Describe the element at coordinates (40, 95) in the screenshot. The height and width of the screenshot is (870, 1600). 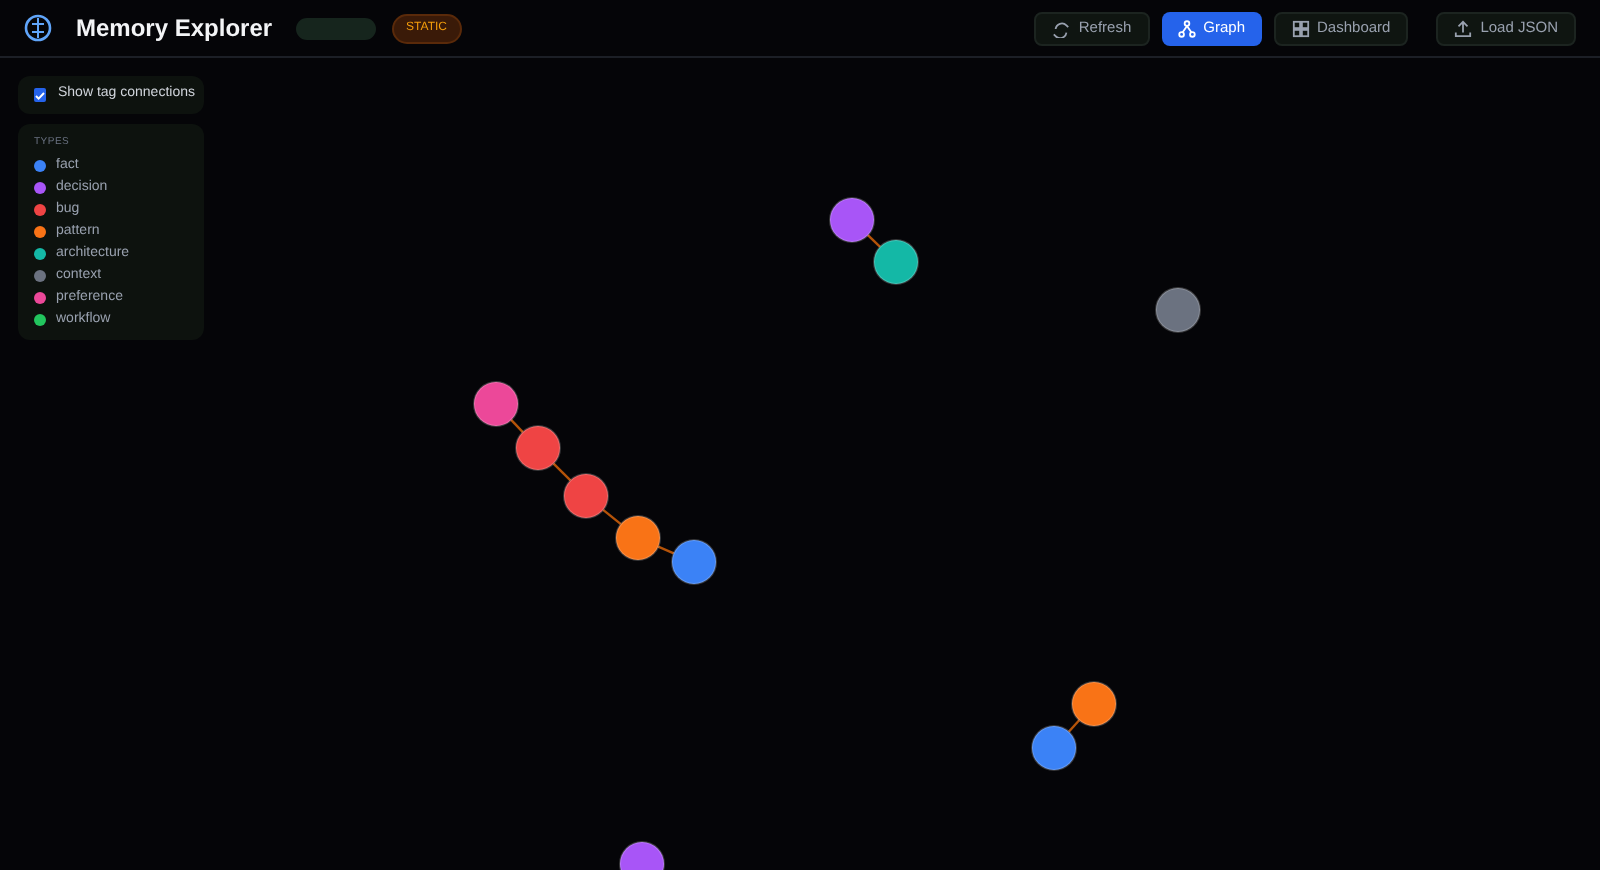
I see `checkbox` at that location.